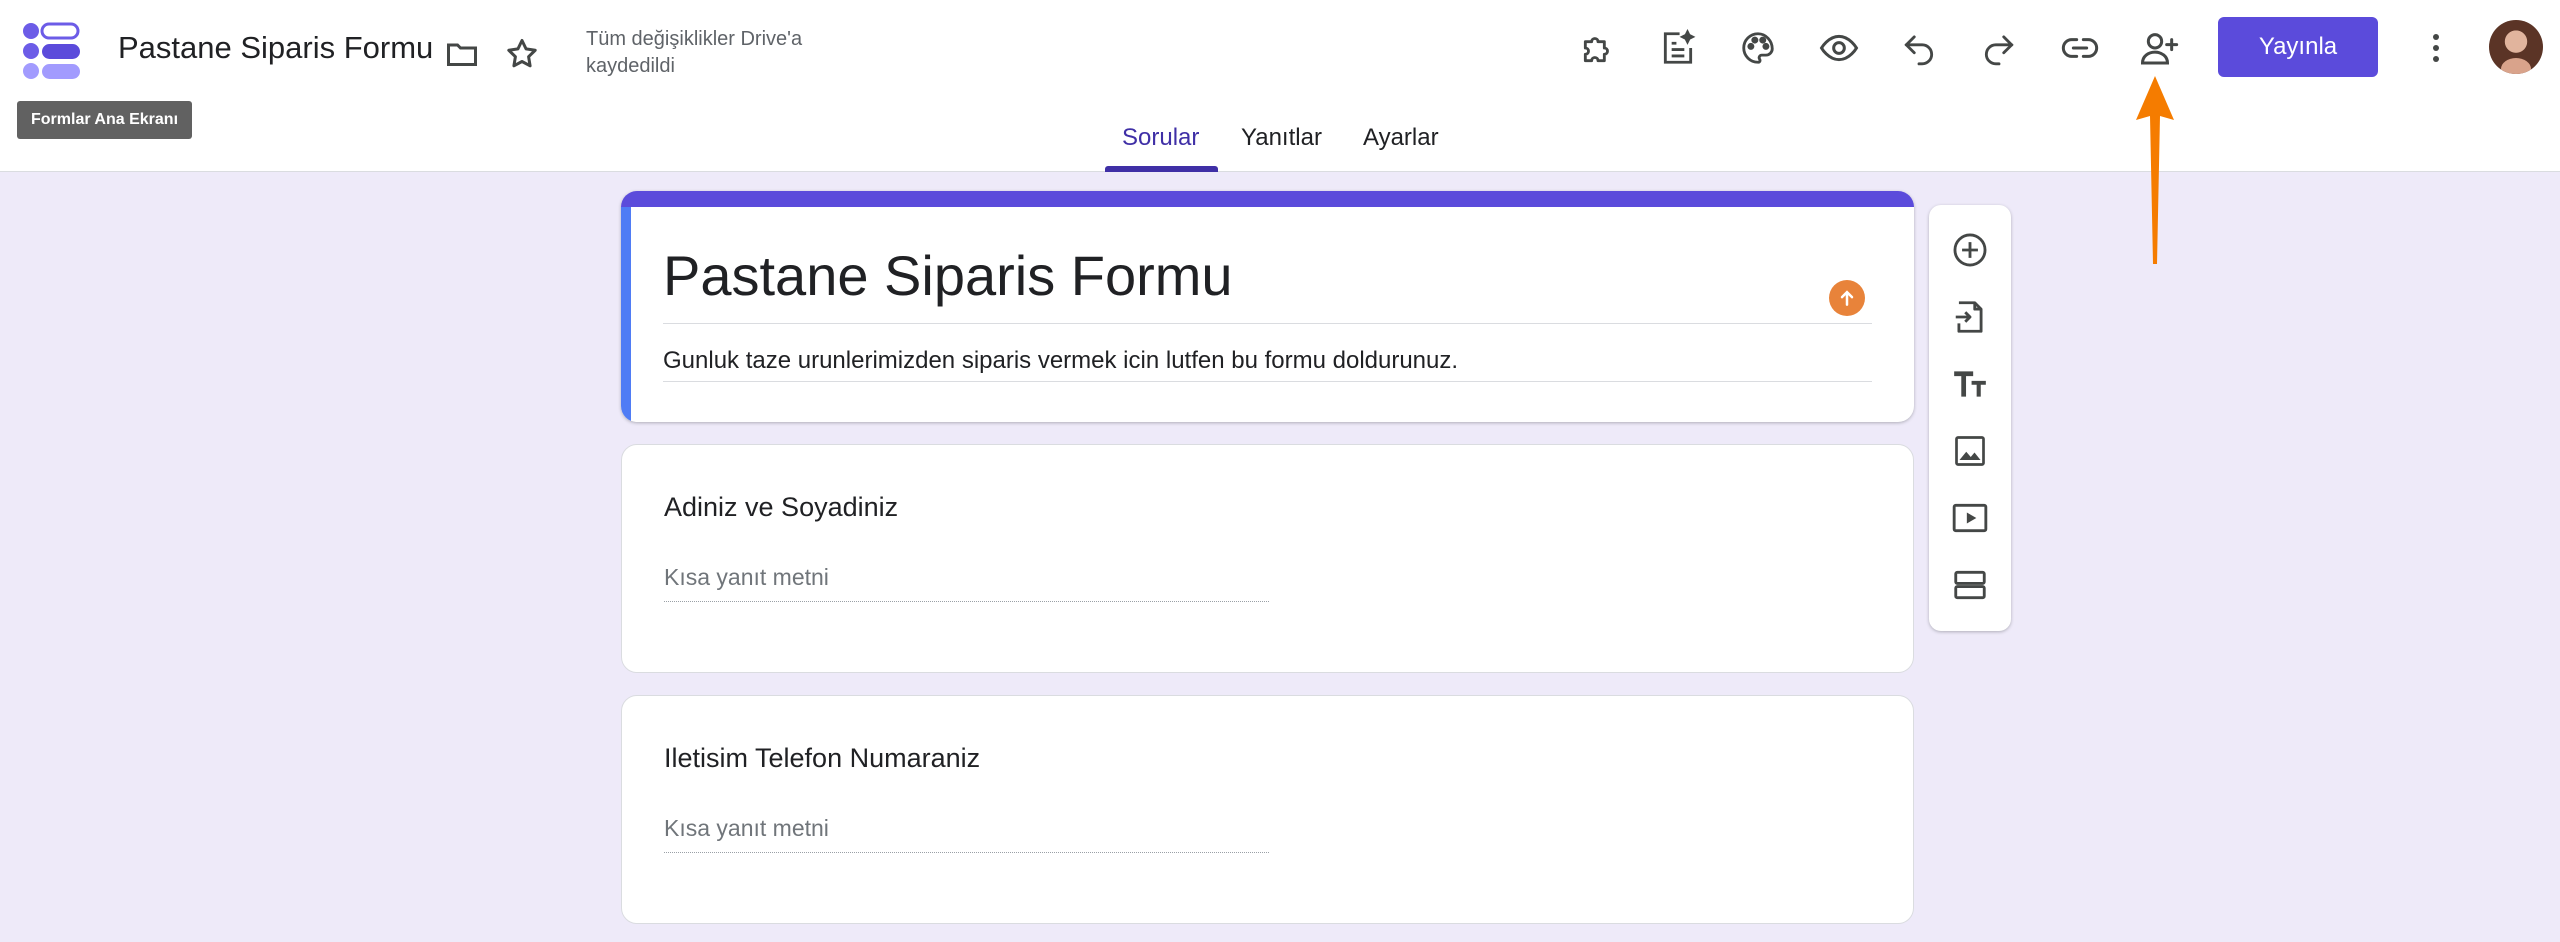 This screenshot has height=942, width=2560. Describe the element at coordinates (1847, 298) in the screenshot. I see `upload-icon` at that location.